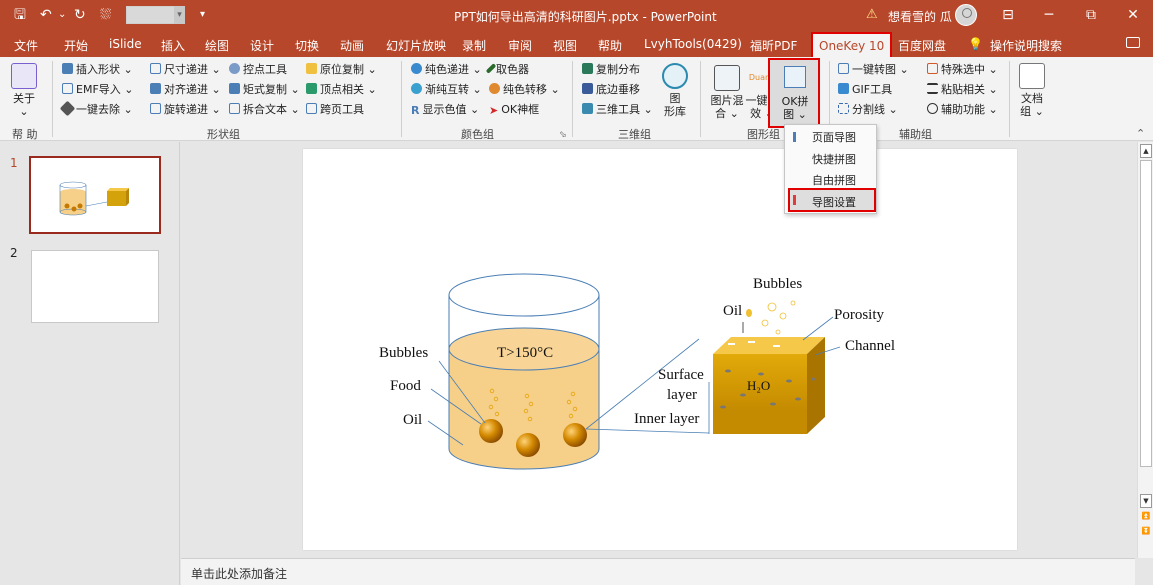 The width and height of the screenshot is (1153, 585). I want to click on one-click-convert-label: 一键转图 ⌄, so click(880, 69).